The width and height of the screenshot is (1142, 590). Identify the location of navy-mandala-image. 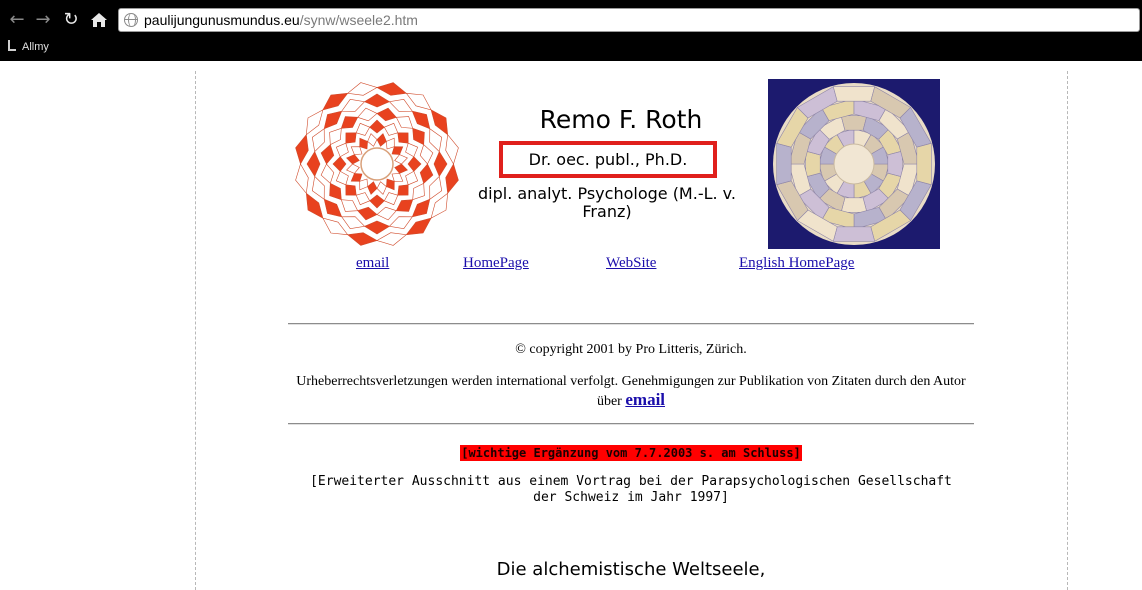
(854, 164).